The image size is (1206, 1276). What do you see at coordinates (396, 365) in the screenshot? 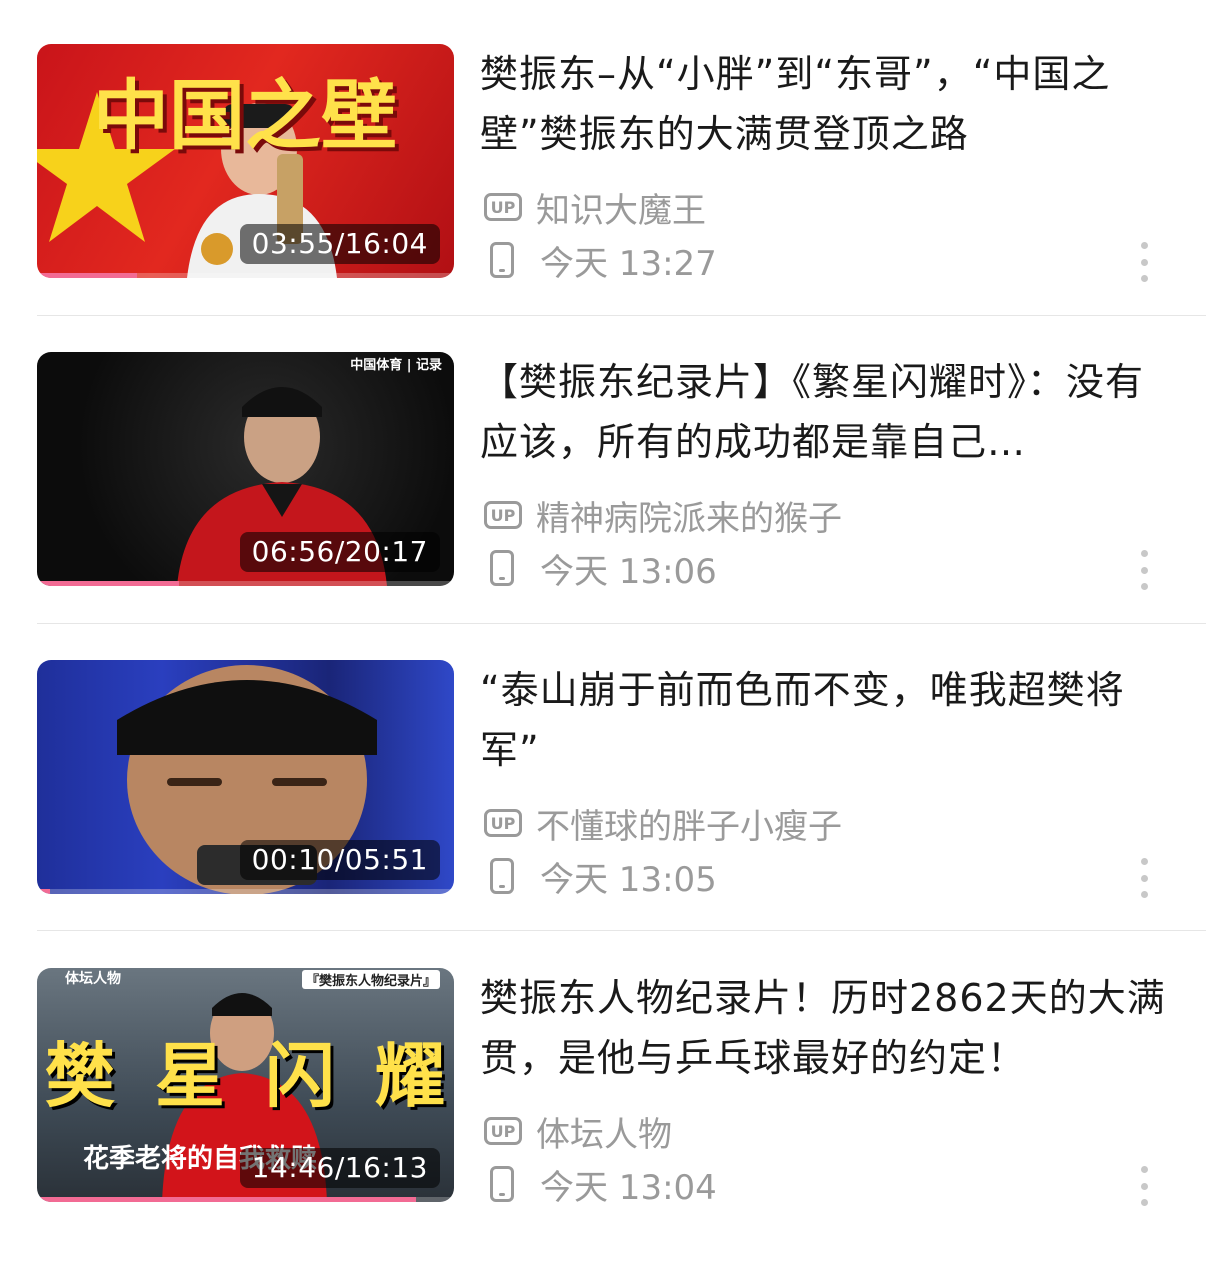
I see `channel-watermark: 中国体育 | 记录` at bounding box center [396, 365].